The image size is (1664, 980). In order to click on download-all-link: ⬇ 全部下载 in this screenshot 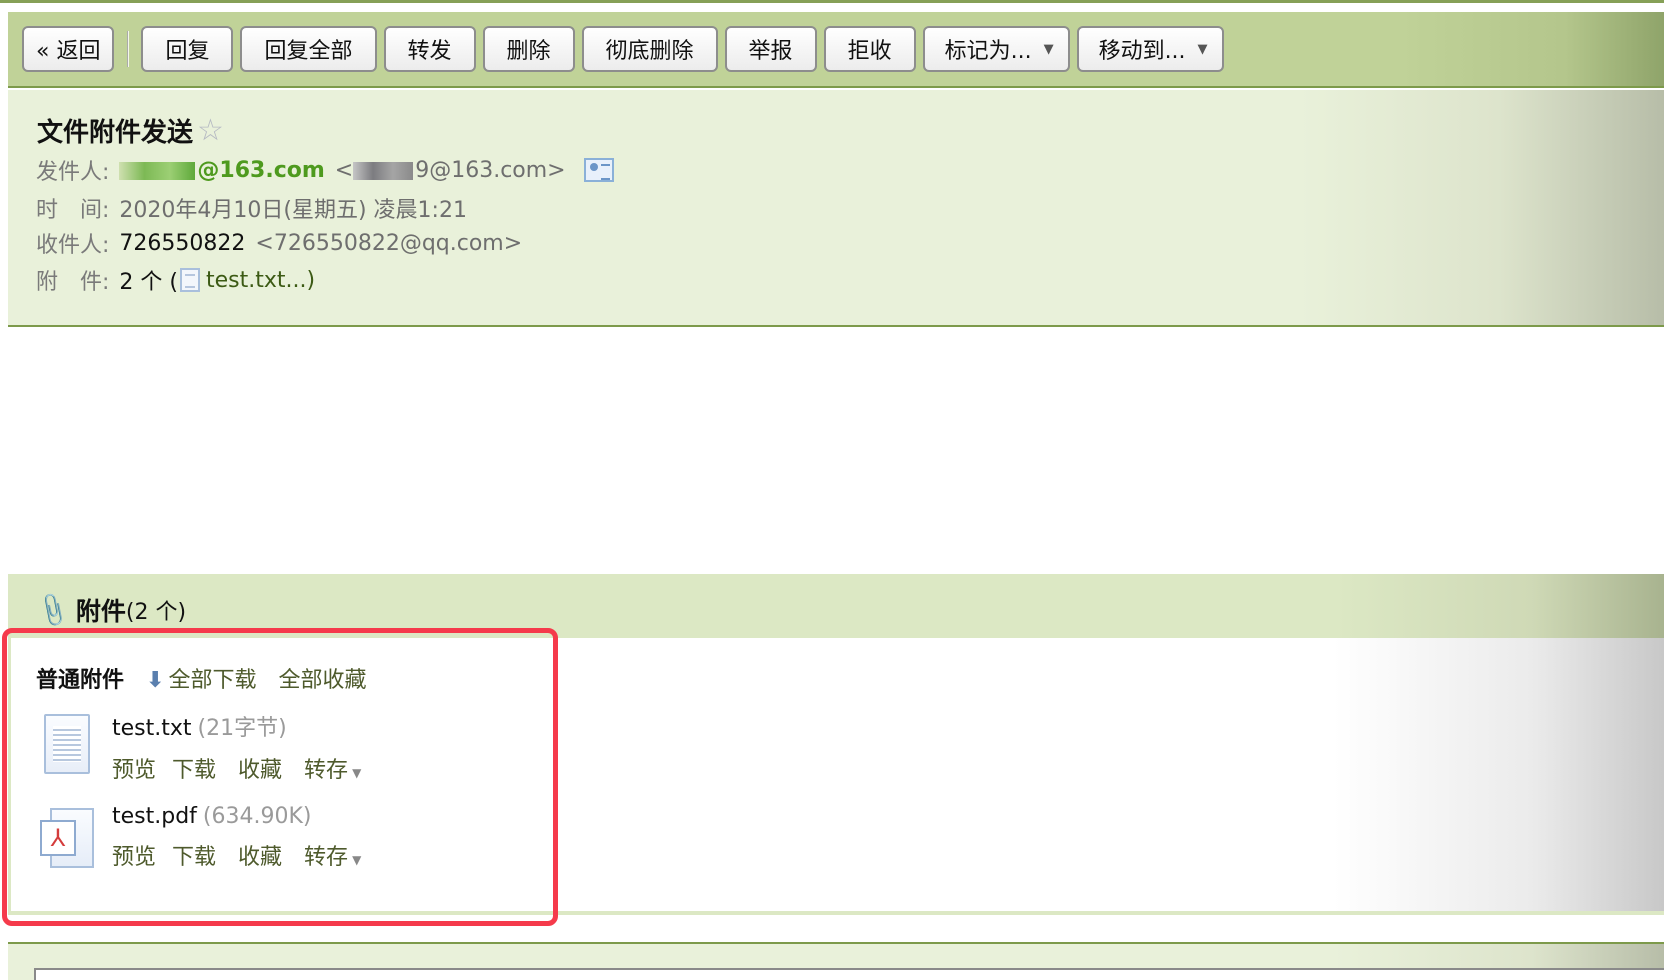, I will do `click(201, 678)`.